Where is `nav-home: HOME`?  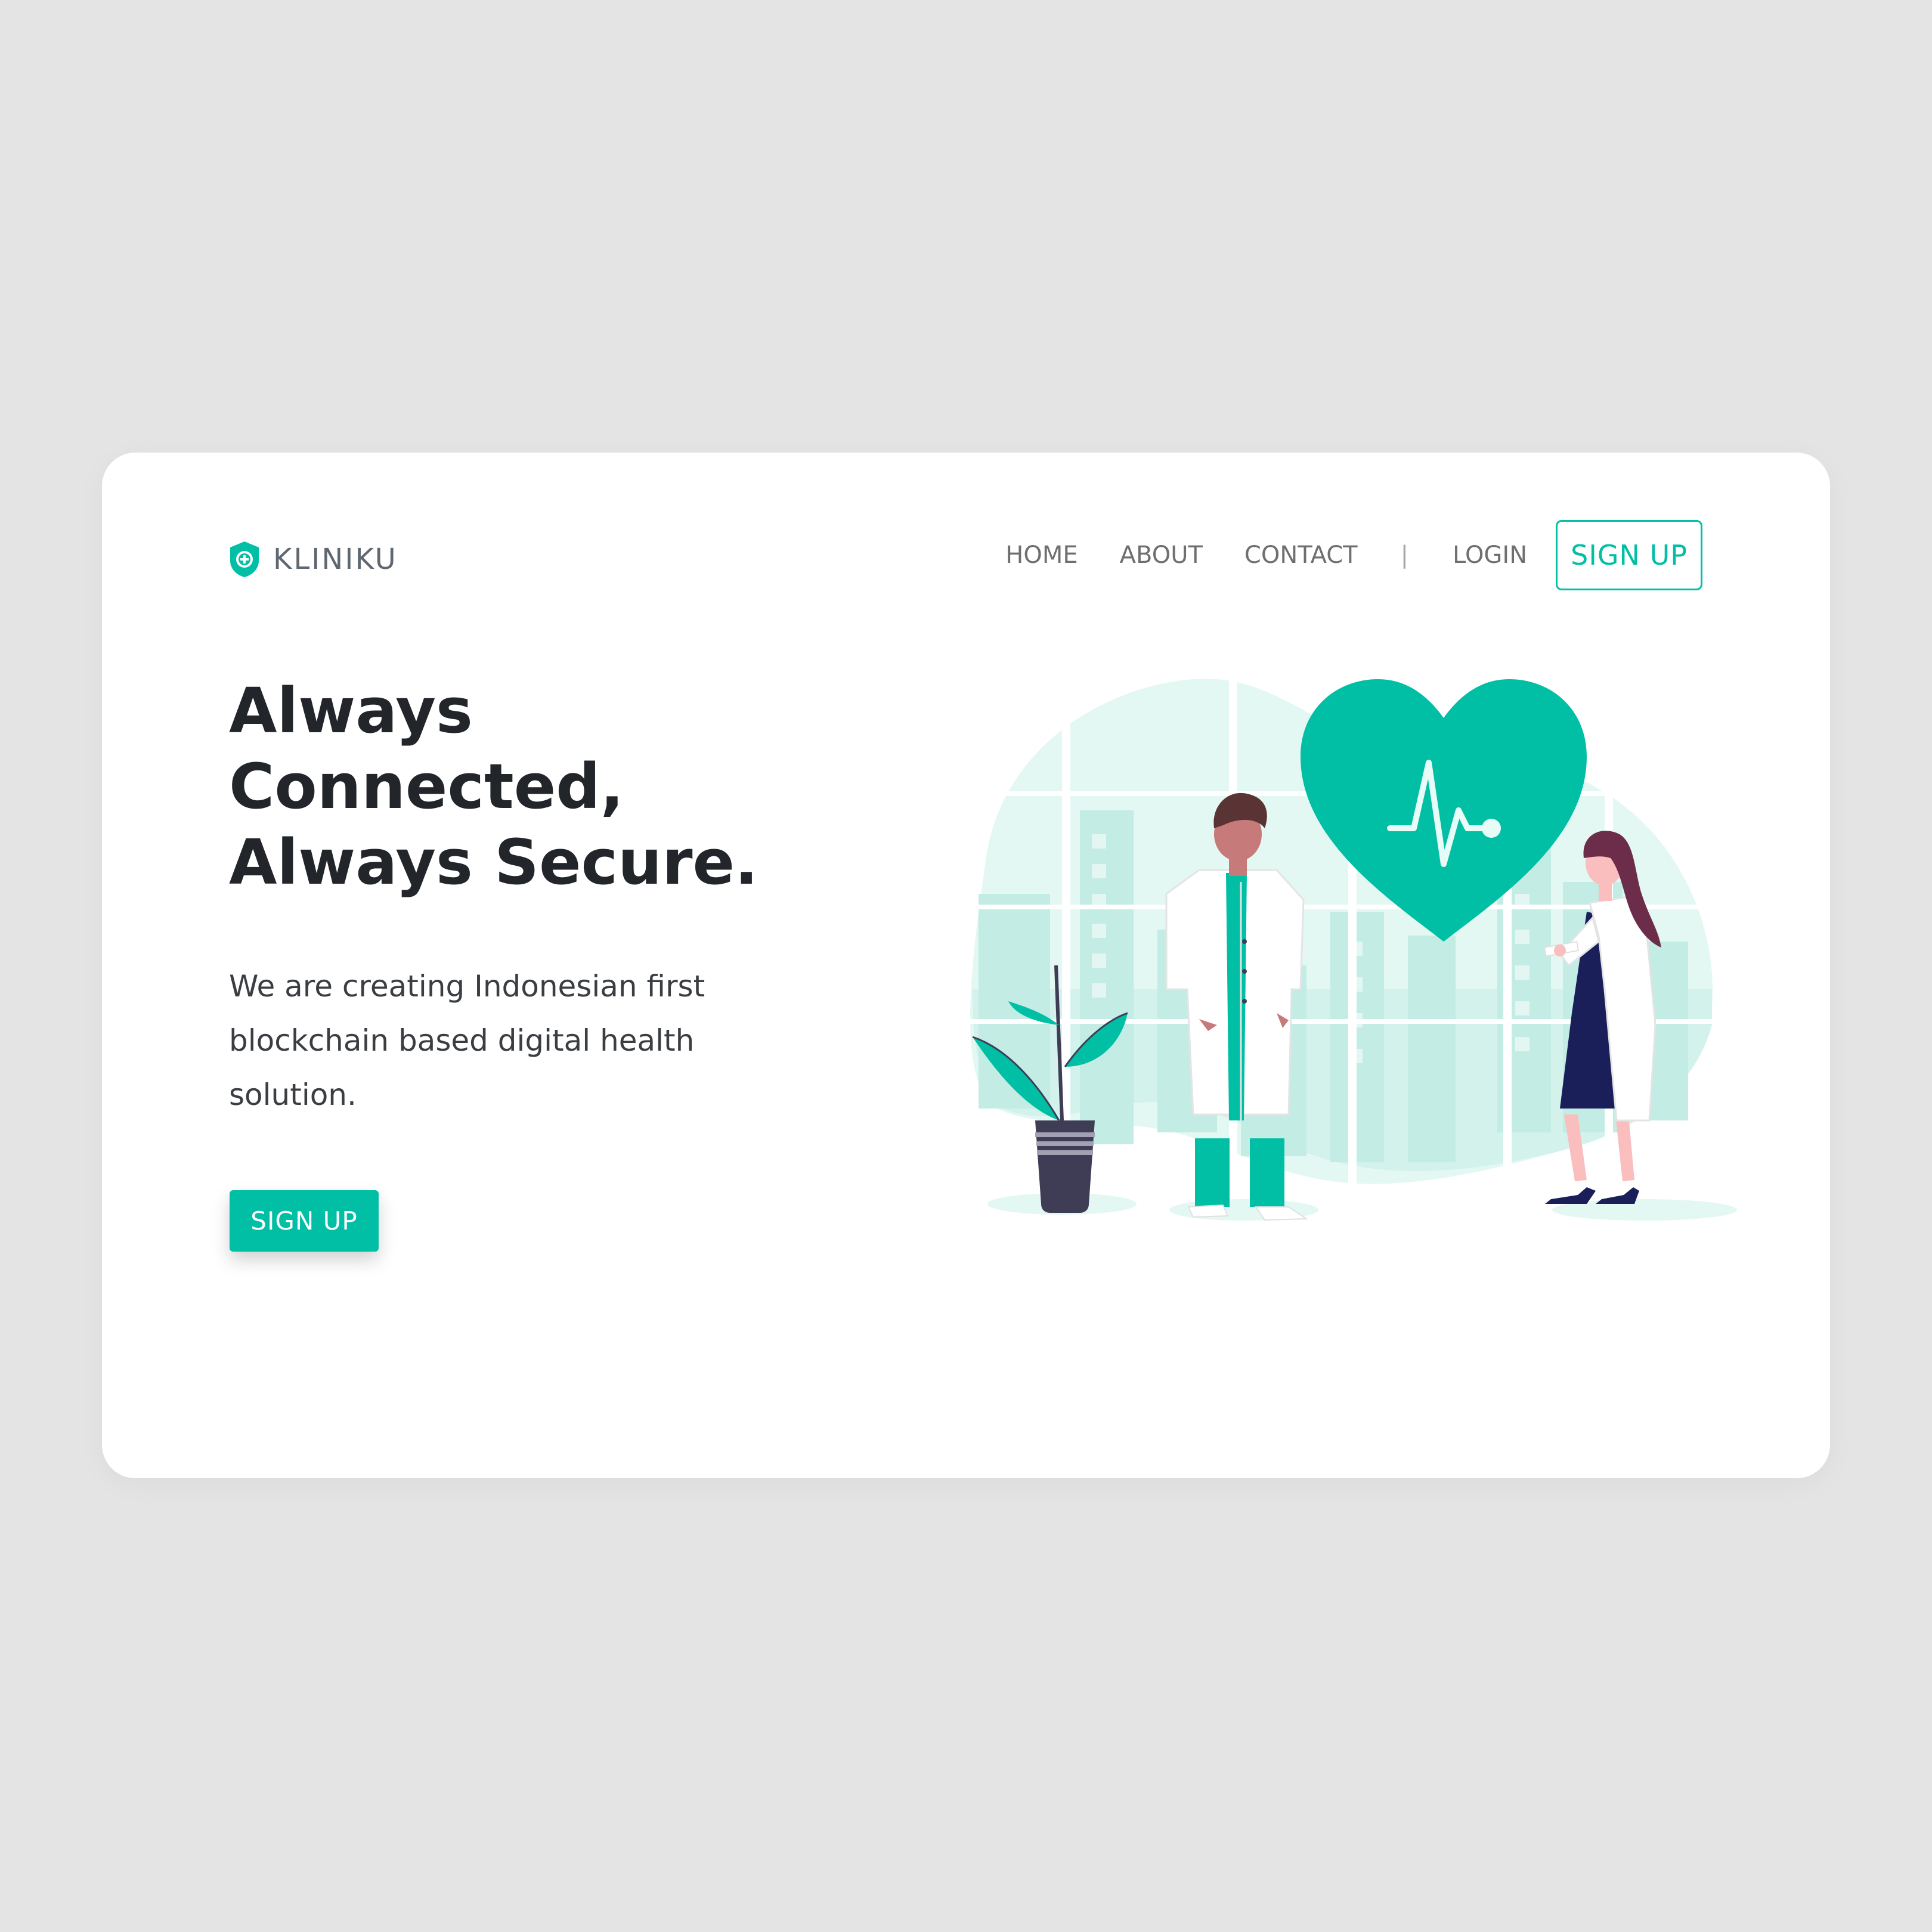 nav-home: HOME is located at coordinates (1041, 555).